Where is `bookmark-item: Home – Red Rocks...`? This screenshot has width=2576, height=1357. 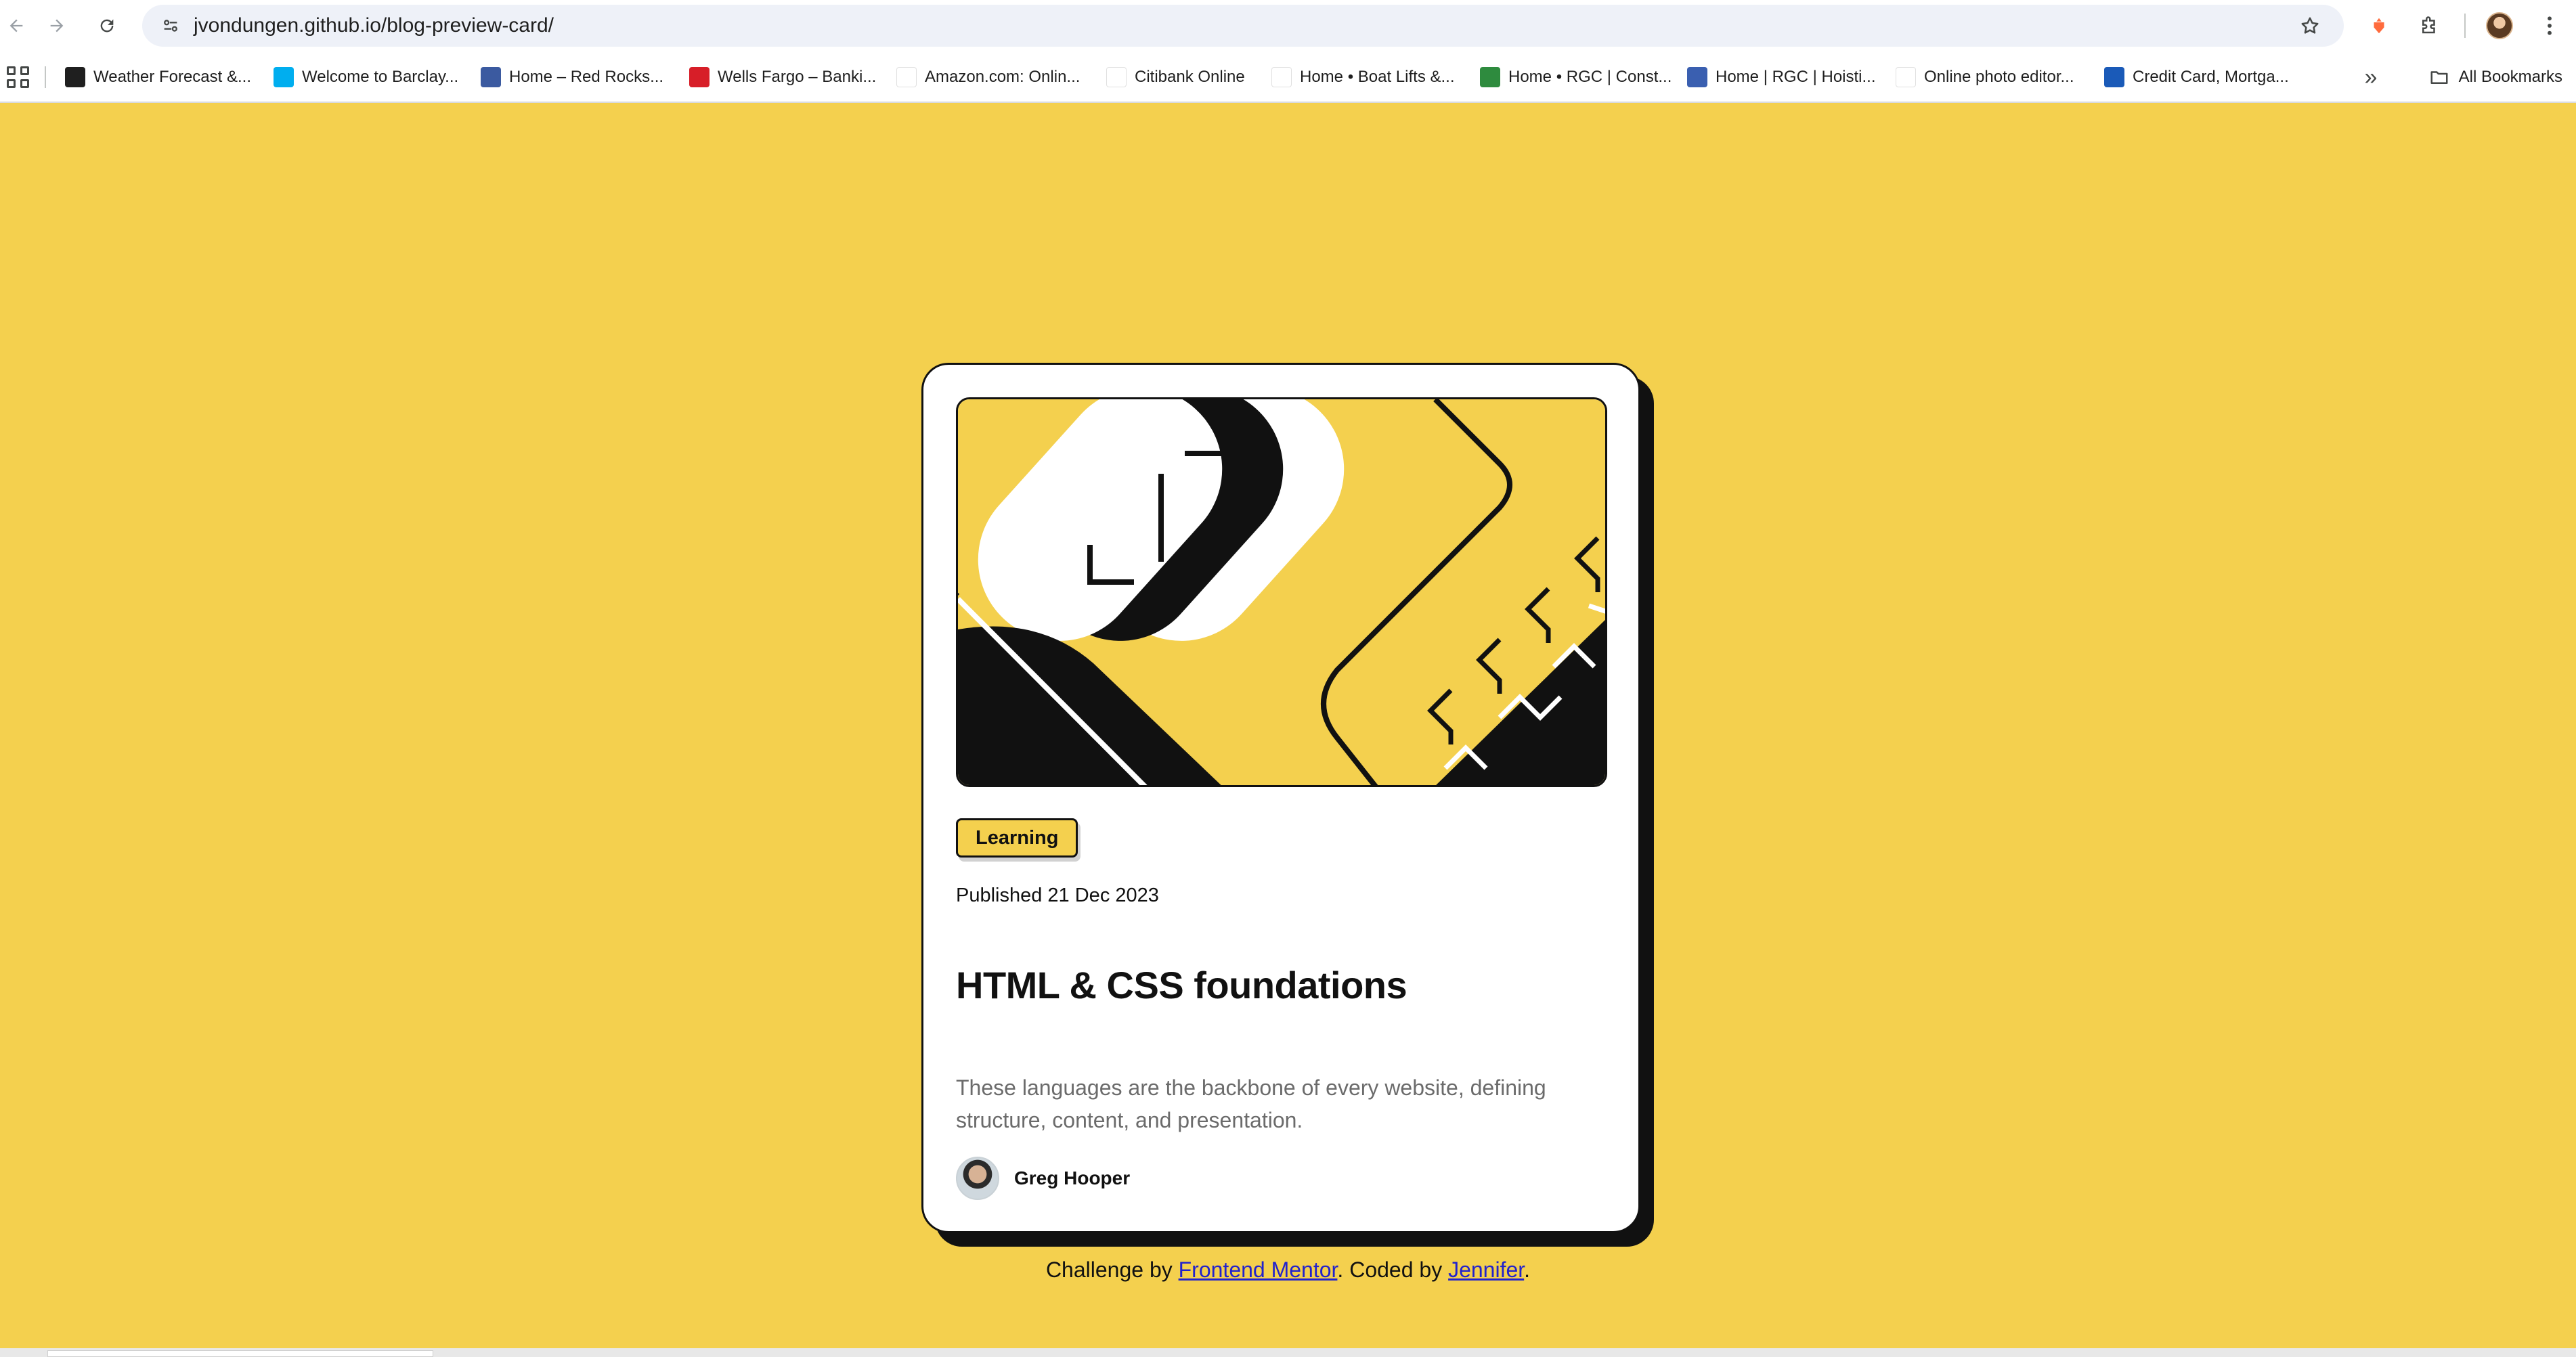
bookmark-item: Home – Red Rocks... is located at coordinates (572, 77).